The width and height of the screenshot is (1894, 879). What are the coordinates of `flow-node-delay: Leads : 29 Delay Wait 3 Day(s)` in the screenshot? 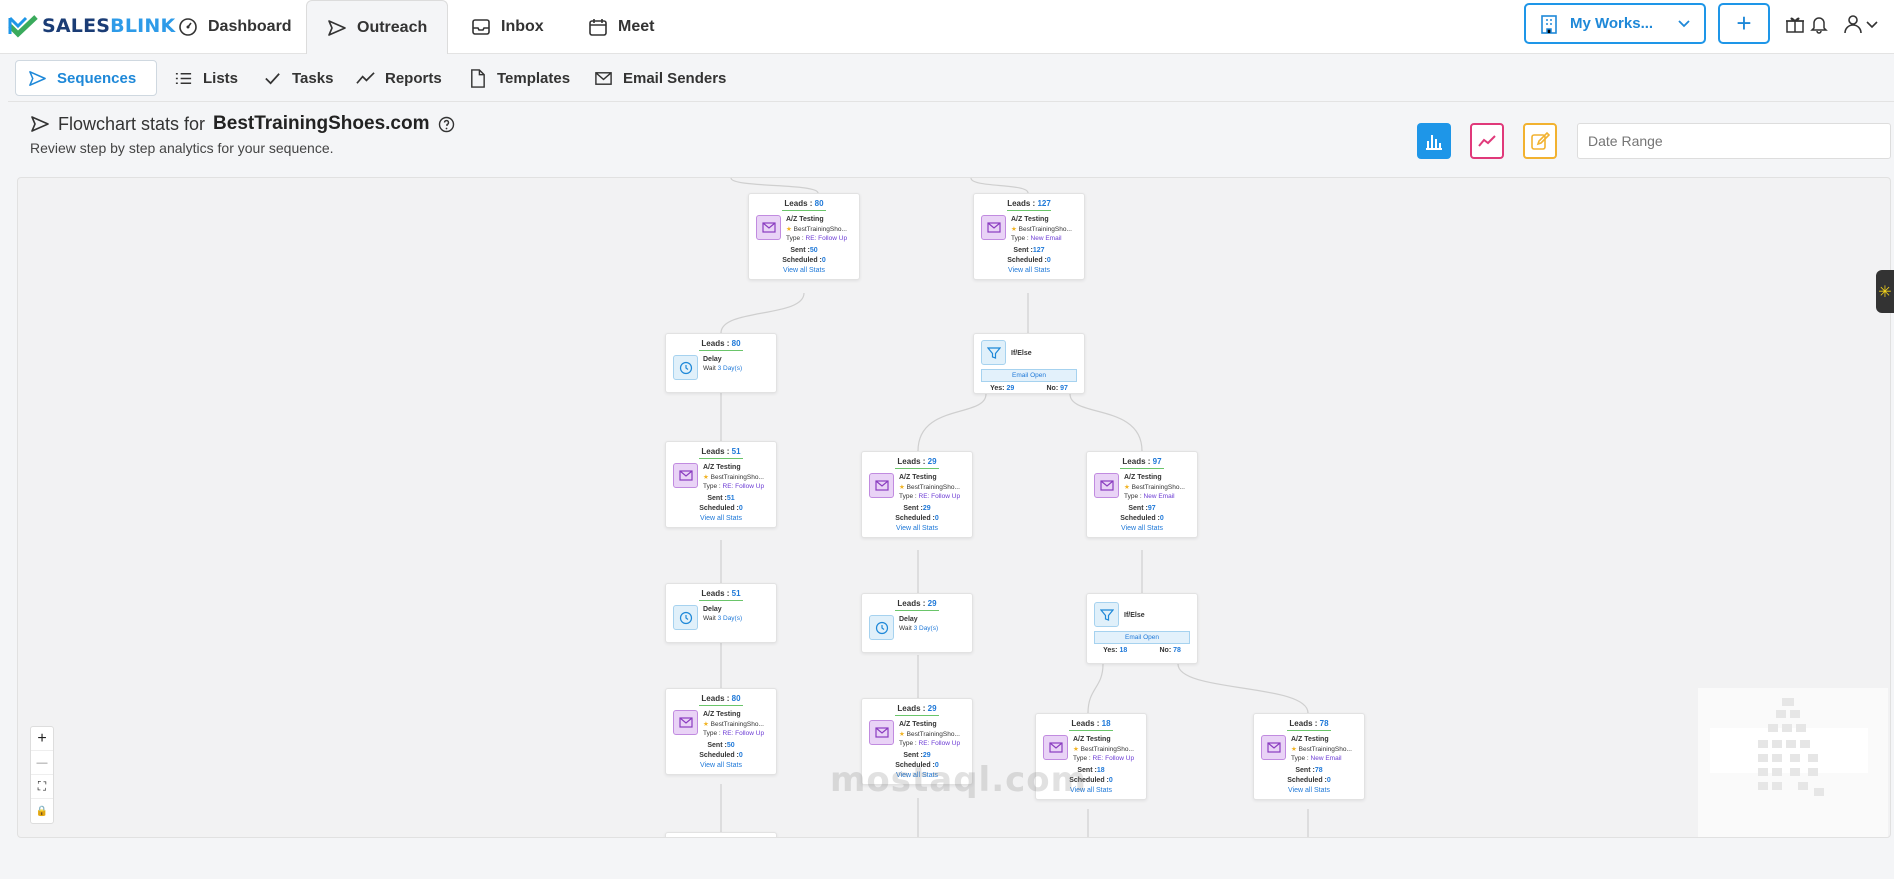 It's located at (917, 623).